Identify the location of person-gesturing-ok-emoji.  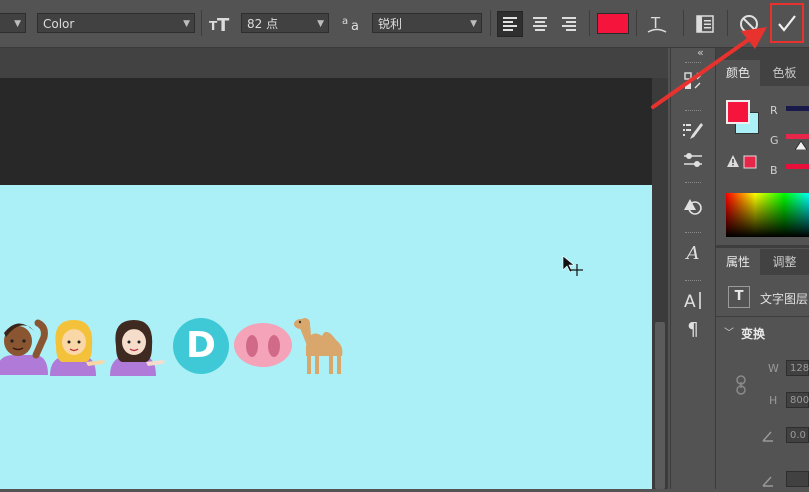
(24, 347).